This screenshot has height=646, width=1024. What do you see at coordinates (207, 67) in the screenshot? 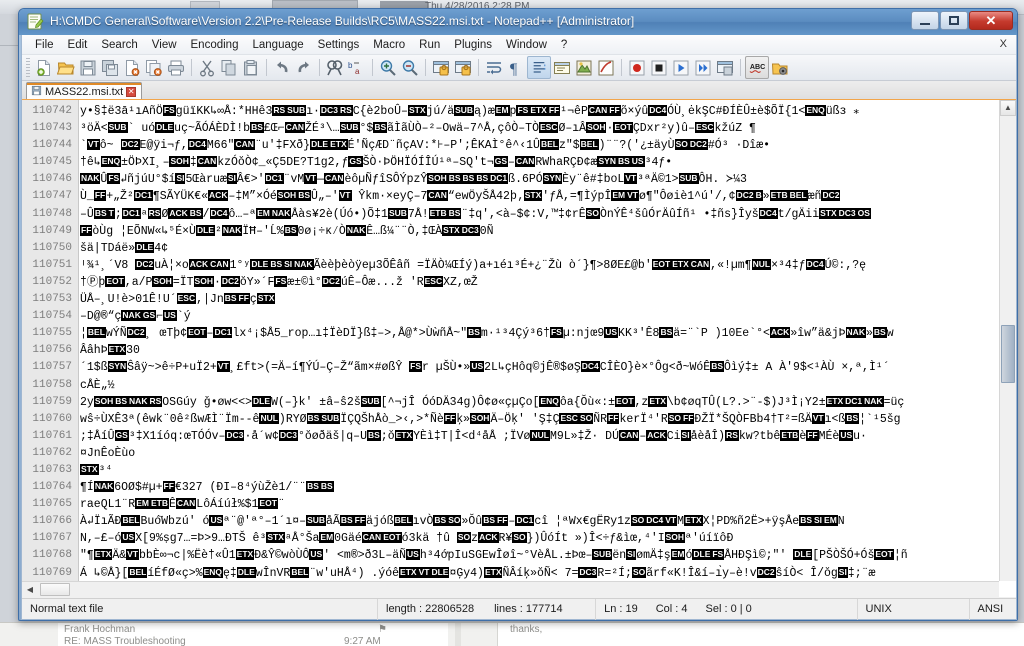
I see `cut-icon` at bounding box center [207, 67].